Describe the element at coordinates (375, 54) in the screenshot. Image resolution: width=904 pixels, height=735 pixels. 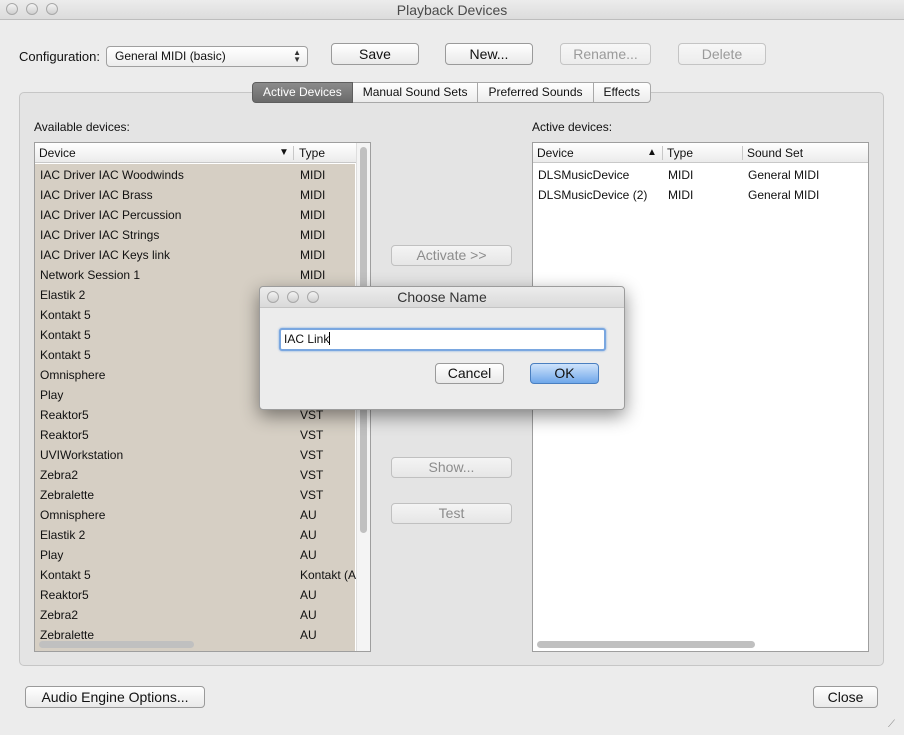
I see `save-button: Save` at that location.